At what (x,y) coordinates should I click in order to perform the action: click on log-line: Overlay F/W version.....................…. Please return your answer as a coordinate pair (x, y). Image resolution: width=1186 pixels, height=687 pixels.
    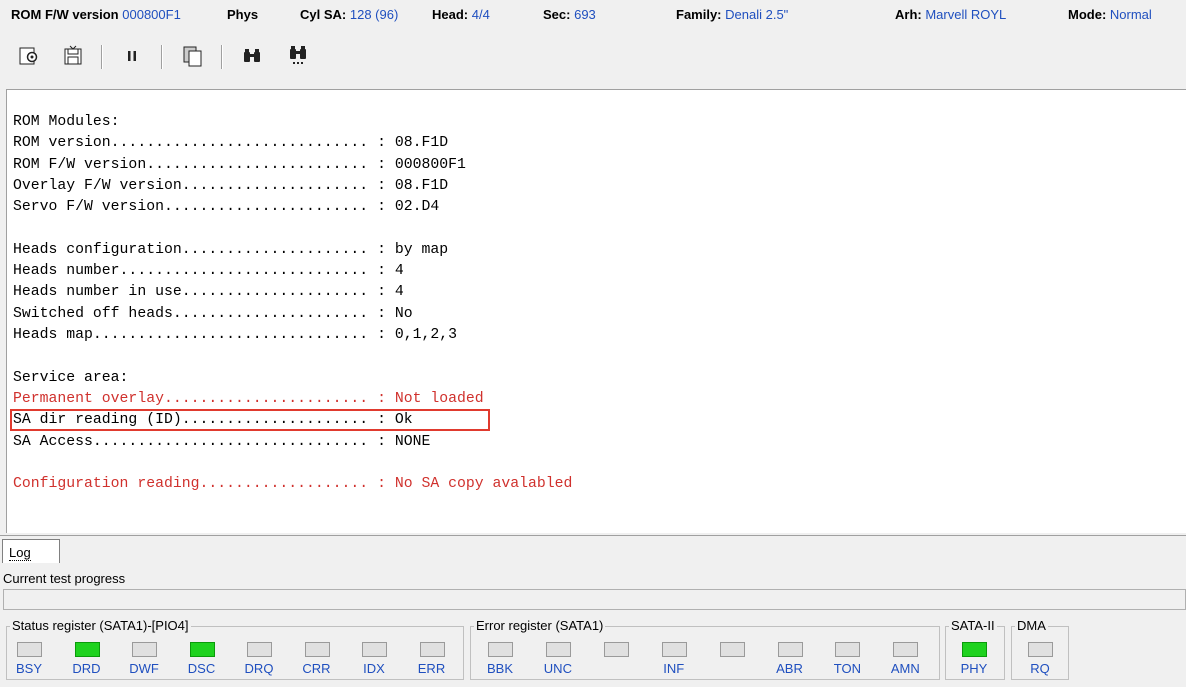
    Looking at the image, I should click on (231, 185).